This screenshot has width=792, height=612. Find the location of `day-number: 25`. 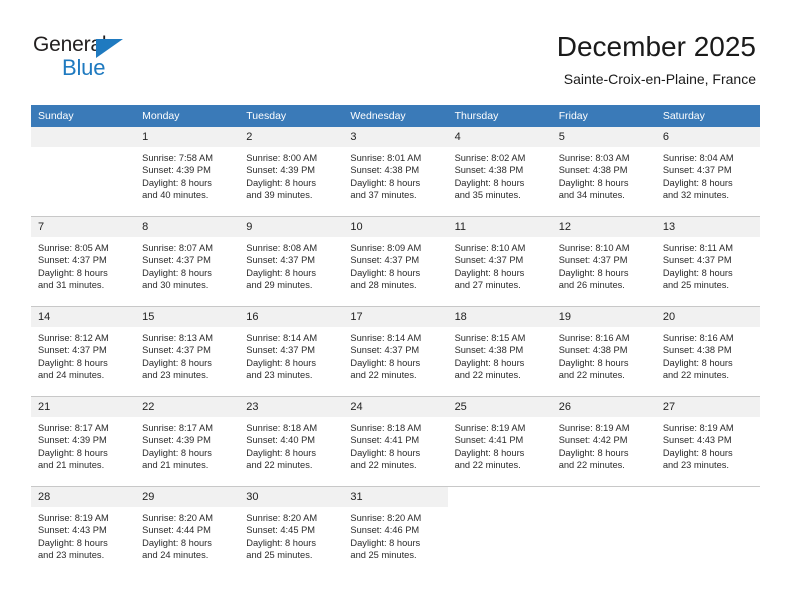

day-number: 25 is located at coordinates (499, 407).